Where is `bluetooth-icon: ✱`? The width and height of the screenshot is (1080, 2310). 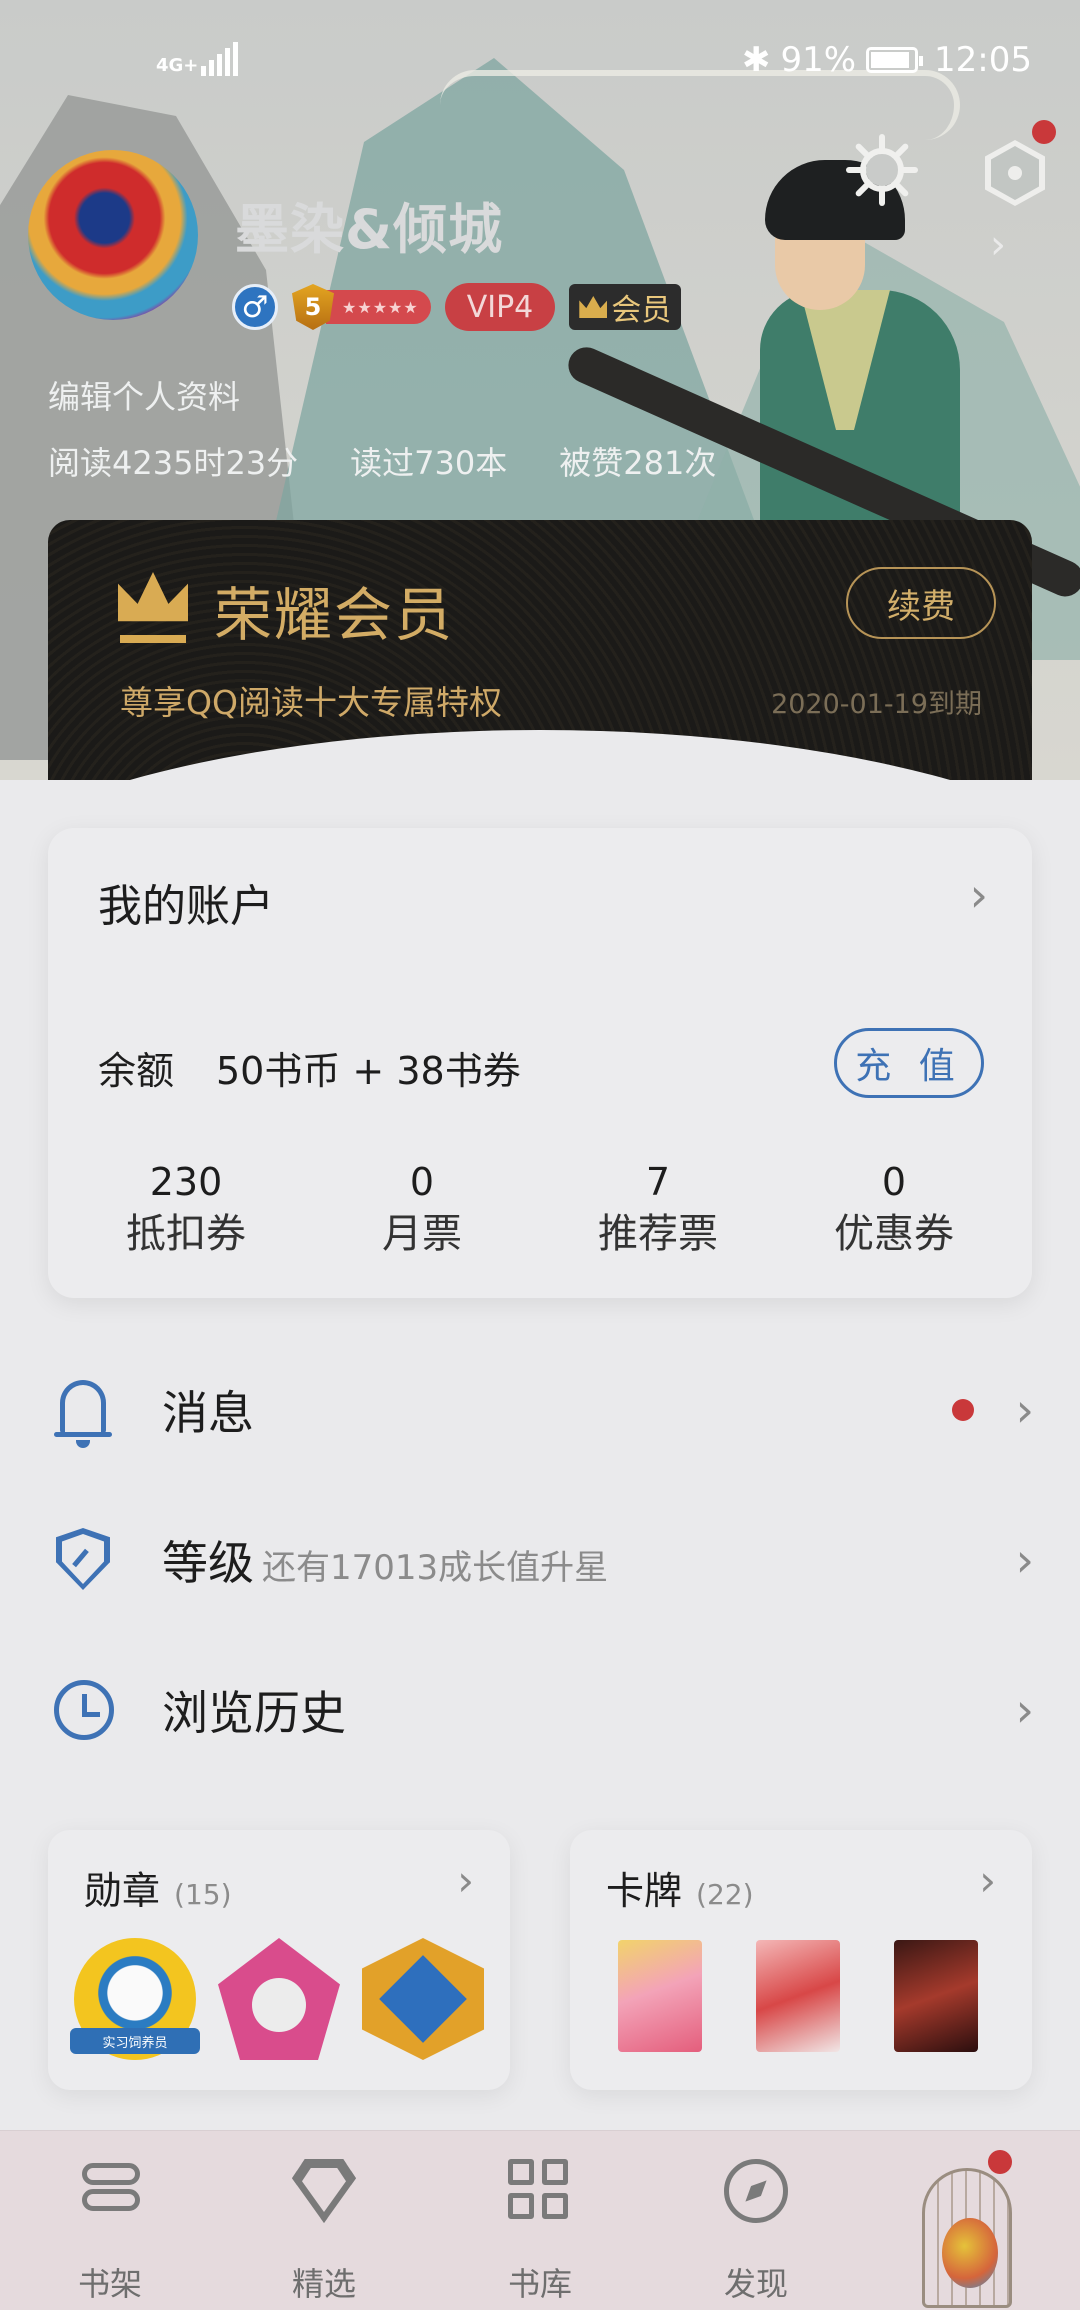
bluetooth-icon: ✱ is located at coordinates (756, 60).